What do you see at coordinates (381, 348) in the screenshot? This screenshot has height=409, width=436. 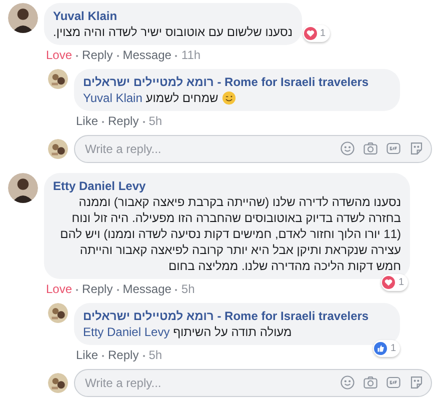 I see `thumbs-up-icon` at bounding box center [381, 348].